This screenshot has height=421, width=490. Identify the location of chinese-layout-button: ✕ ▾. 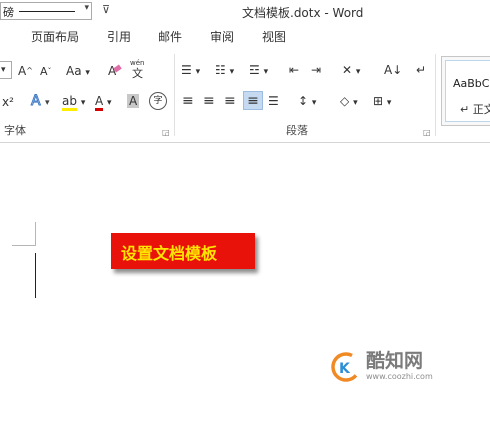
(351, 71).